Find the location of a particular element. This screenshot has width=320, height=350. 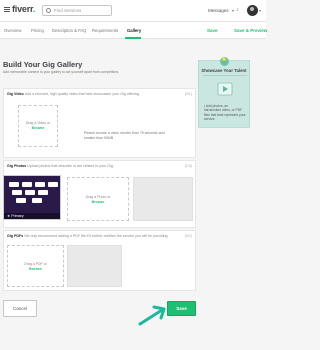

browse-photo-link: Browse is located at coordinates (98, 202).